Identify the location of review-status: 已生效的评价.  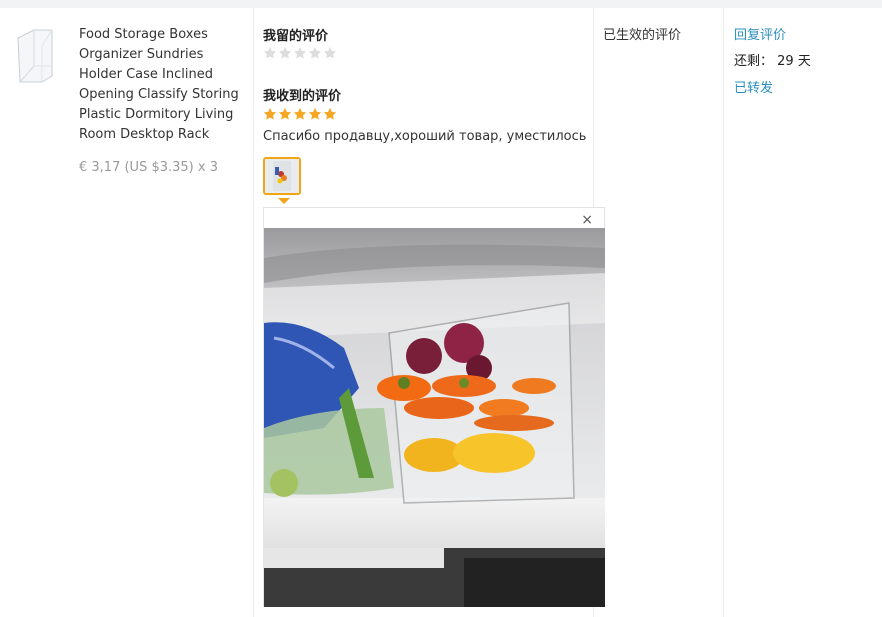
(642, 35).